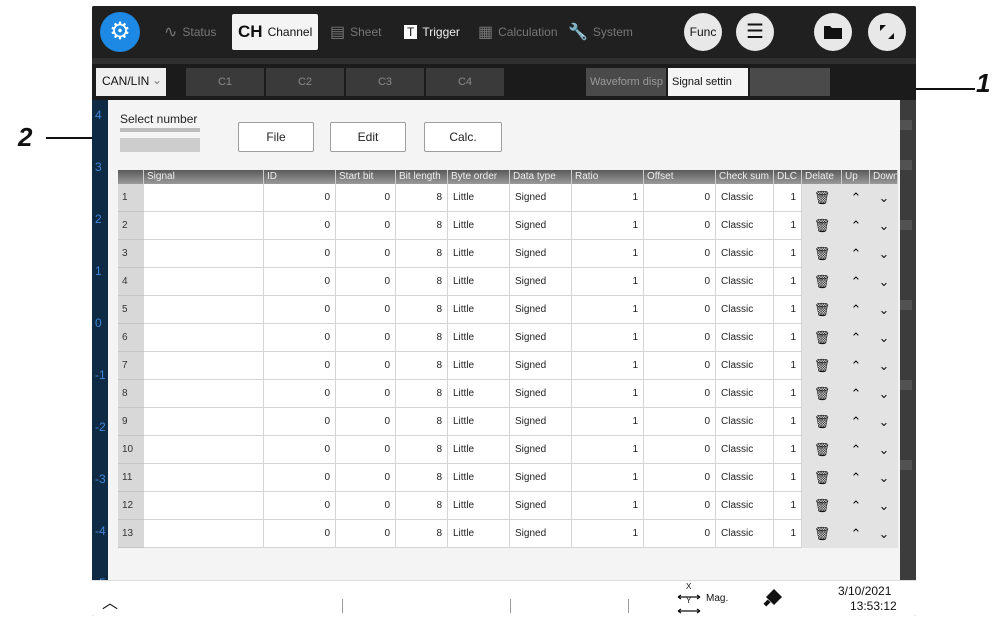 This screenshot has height=620, width=1000. What do you see at coordinates (355, 32) in the screenshot?
I see `tab-sheet: ▤ Sheet` at bounding box center [355, 32].